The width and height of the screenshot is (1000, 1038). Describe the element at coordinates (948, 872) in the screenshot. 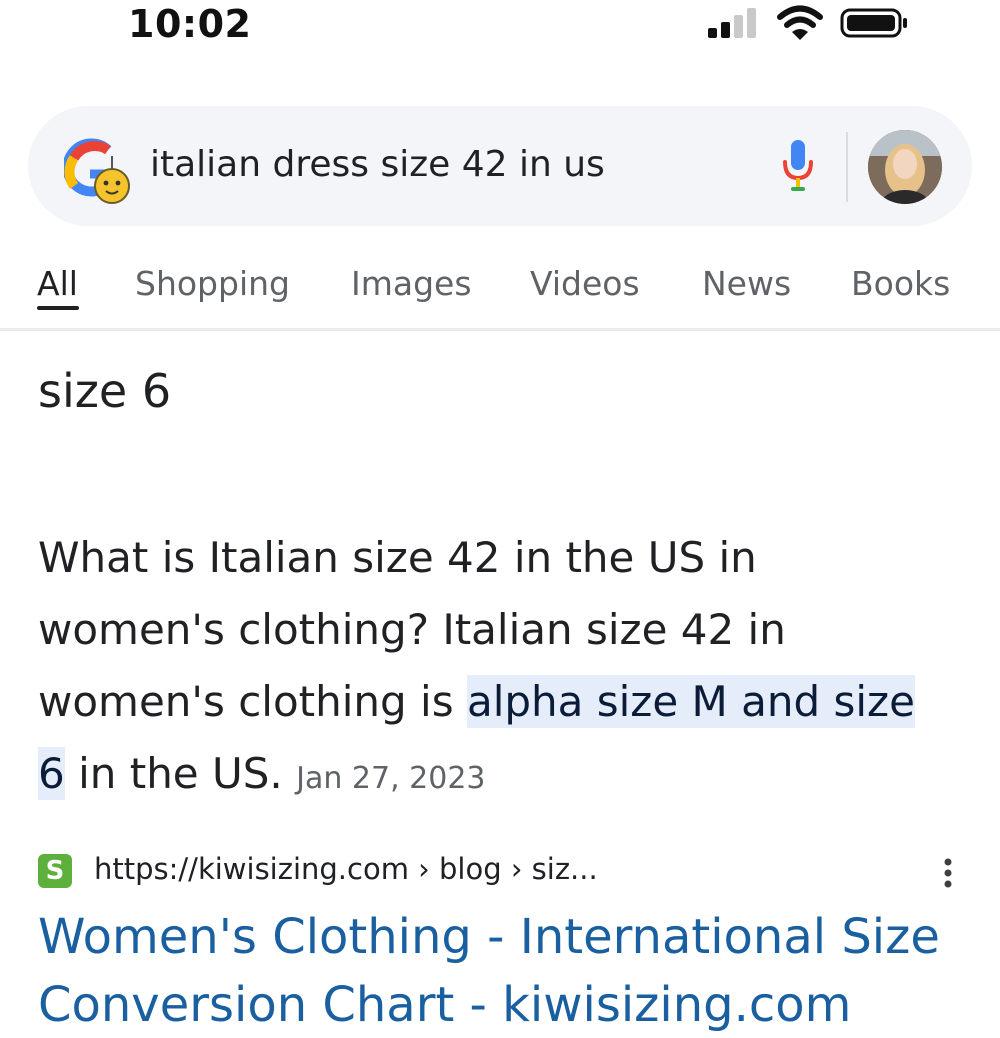

I see `more-vert-icon` at that location.